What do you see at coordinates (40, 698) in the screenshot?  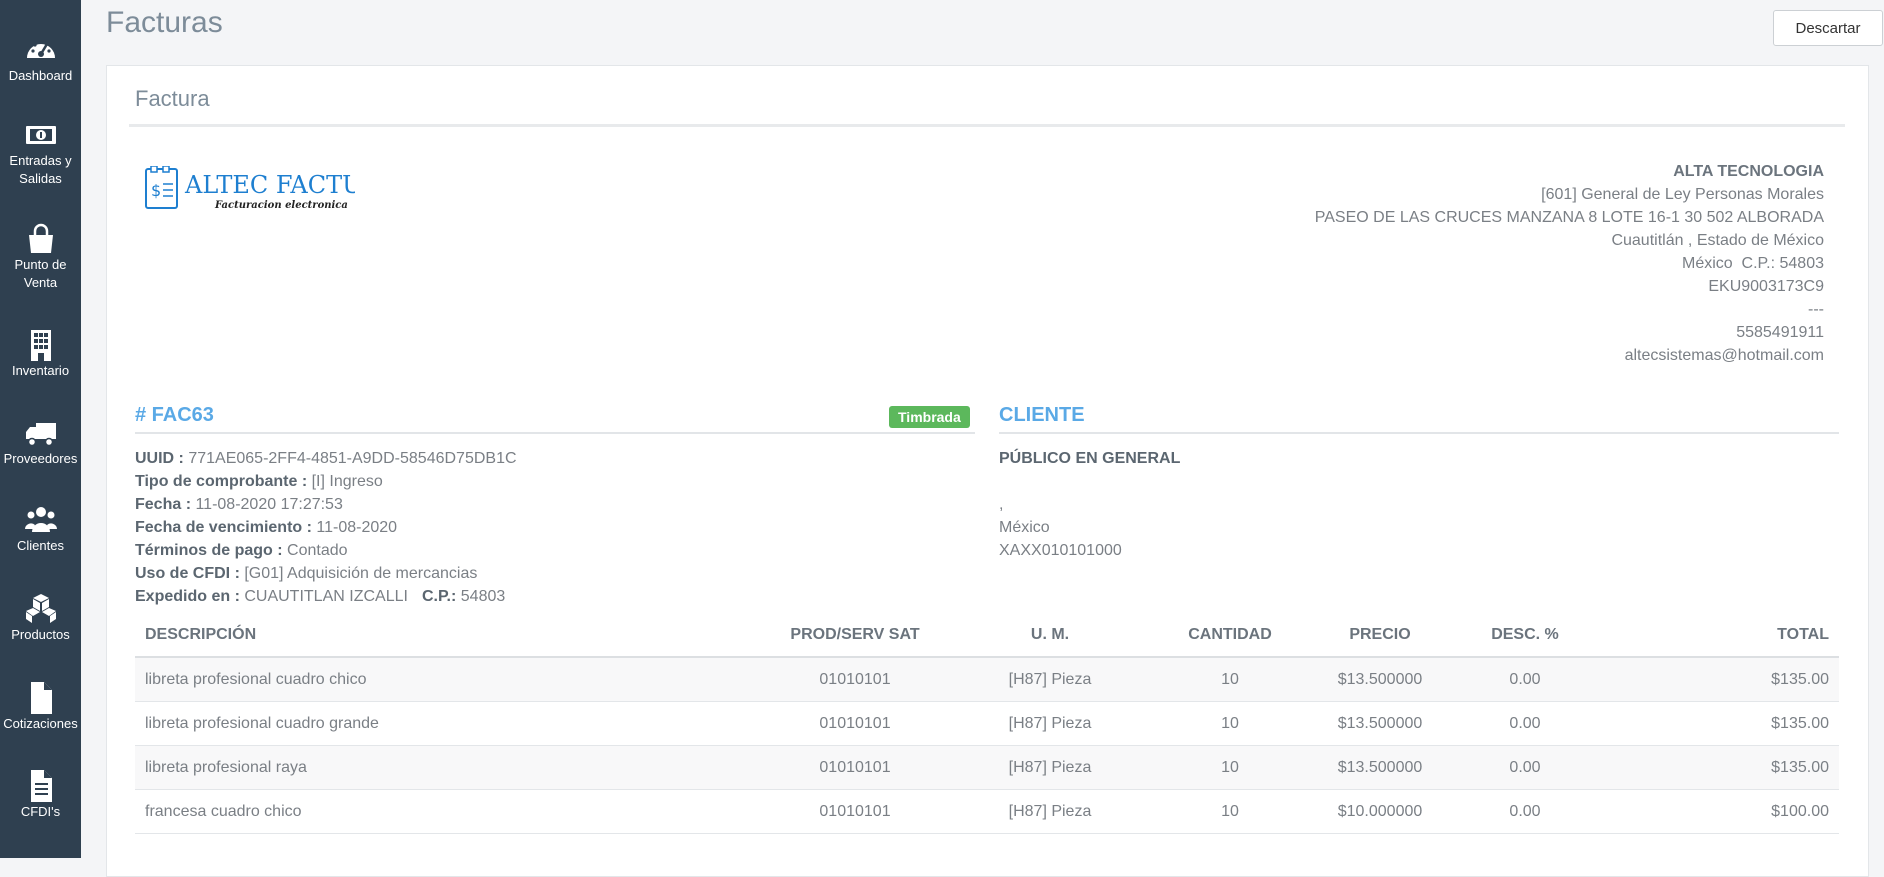 I see `file-icon` at bounding box center [40, 698].